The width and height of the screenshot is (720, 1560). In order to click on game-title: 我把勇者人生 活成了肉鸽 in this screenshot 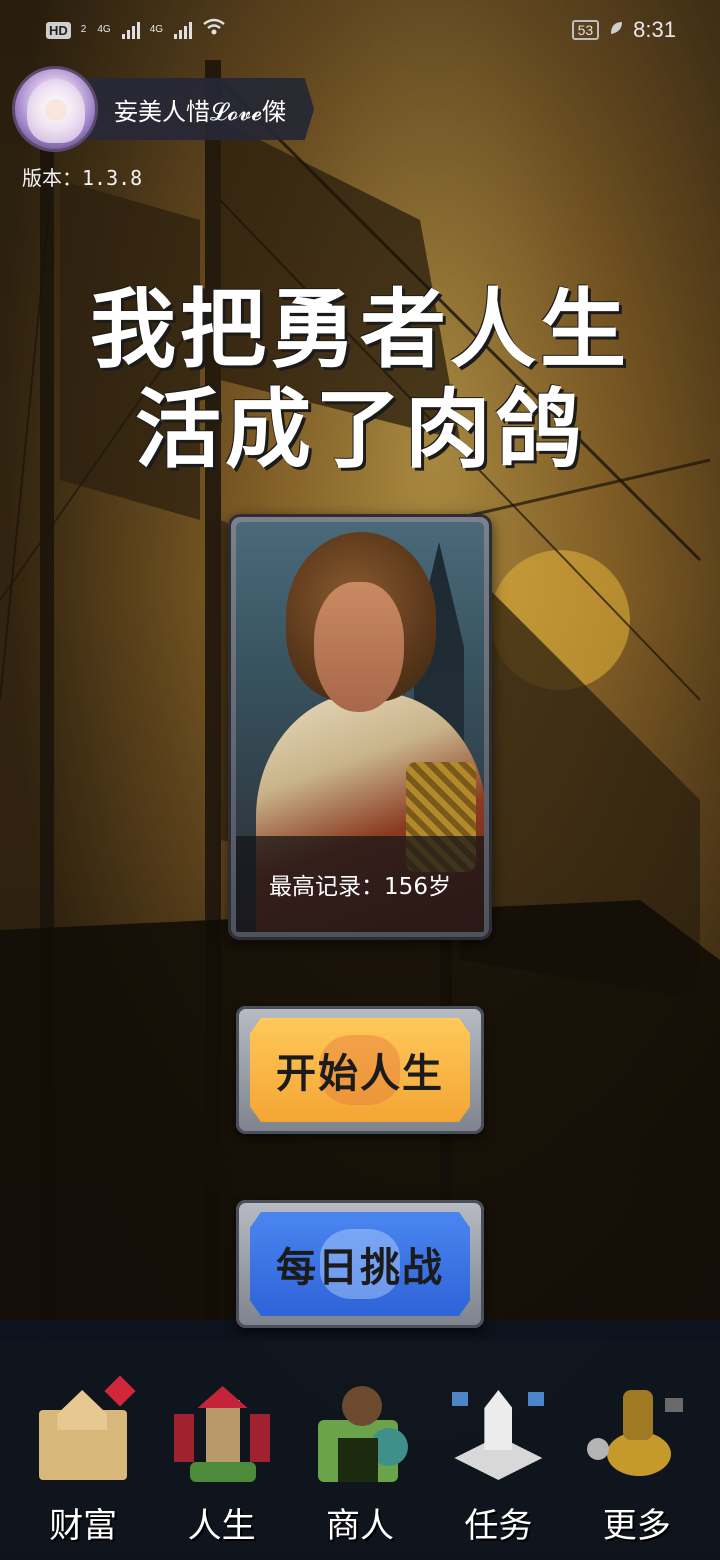, I will do `click(360, 380)`.